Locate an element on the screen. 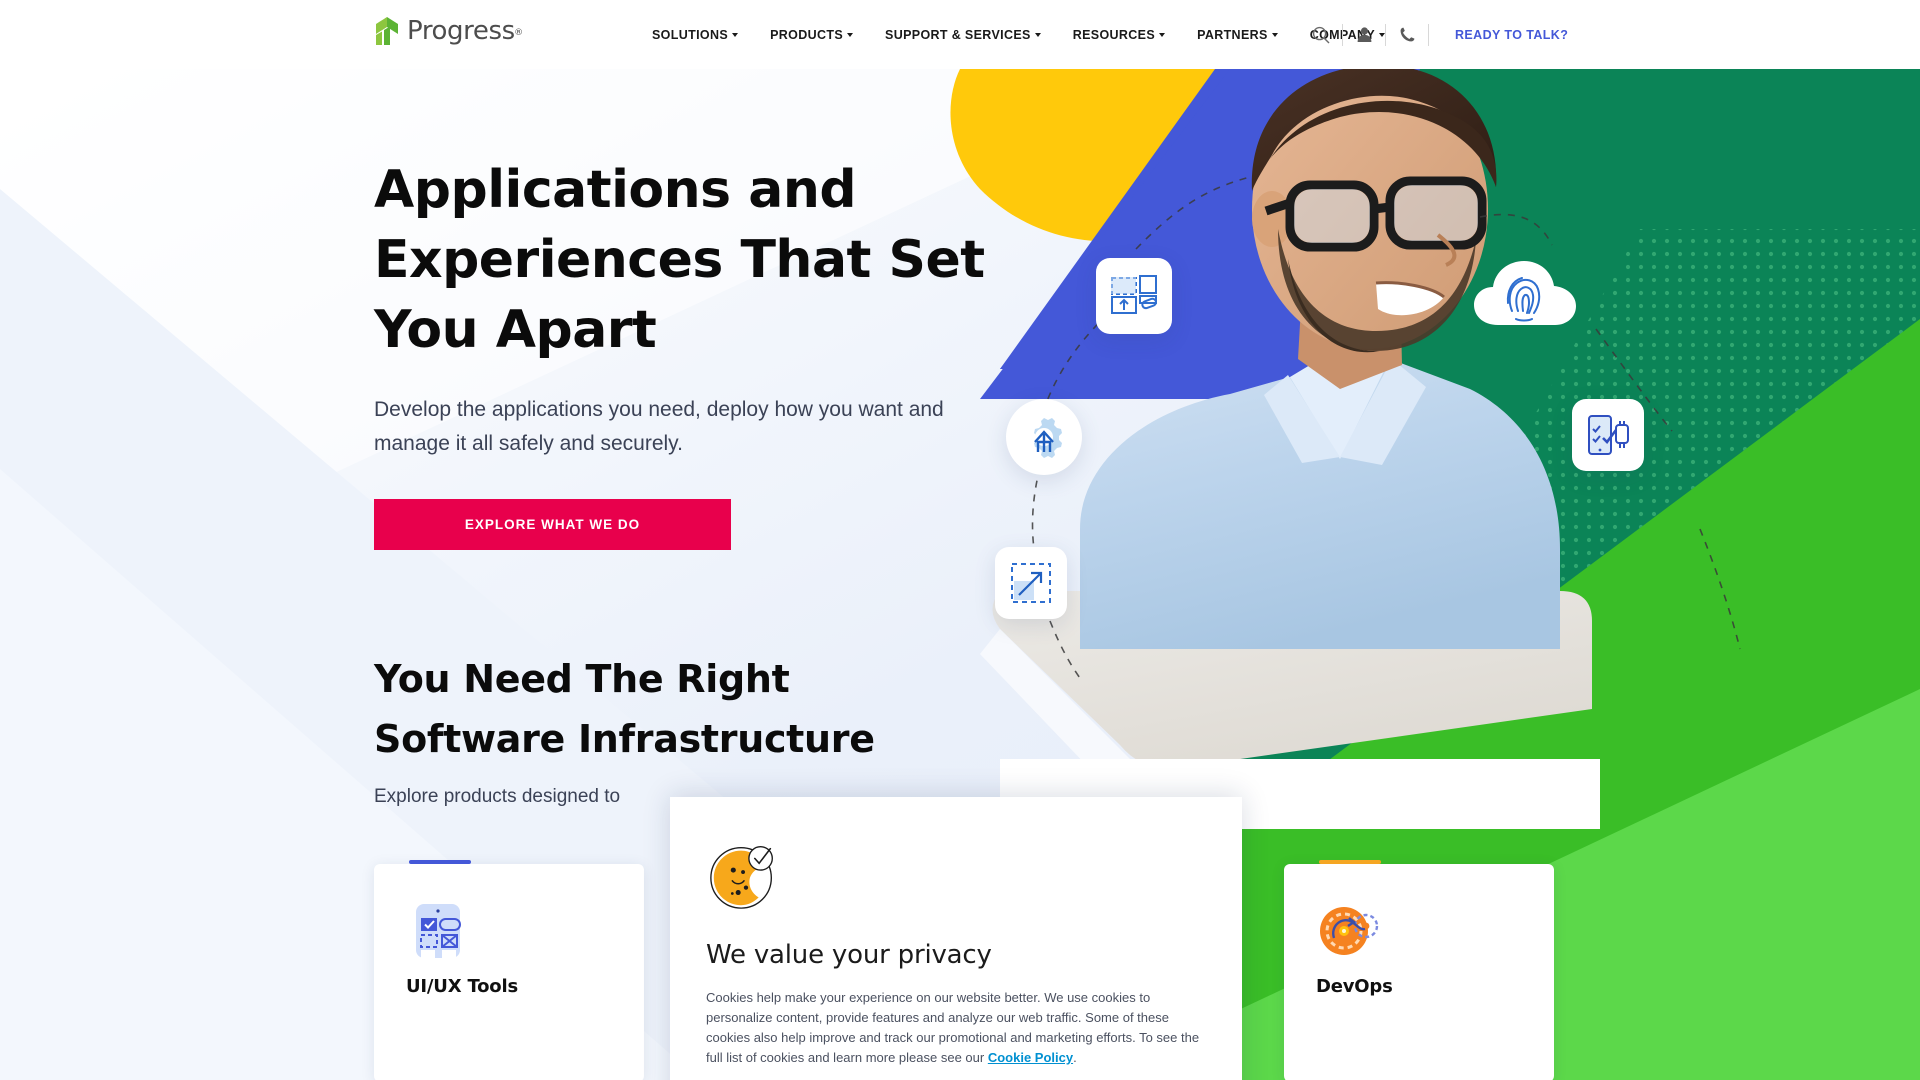 Image resolution: width=1920 pixels, height=1080 pixels. expand-arrow-icon is located at coordinates (1031, 583).